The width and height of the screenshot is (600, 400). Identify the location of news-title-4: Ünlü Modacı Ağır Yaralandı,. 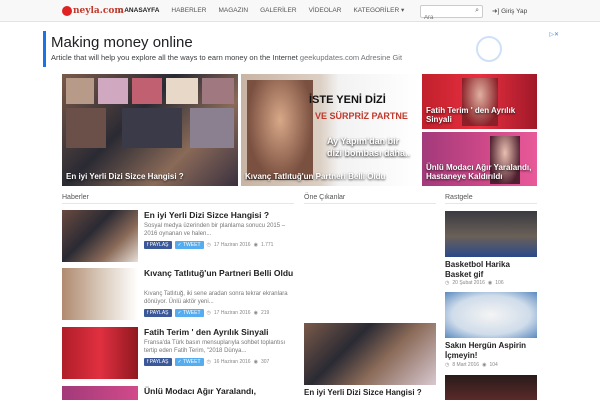
(219, 391).